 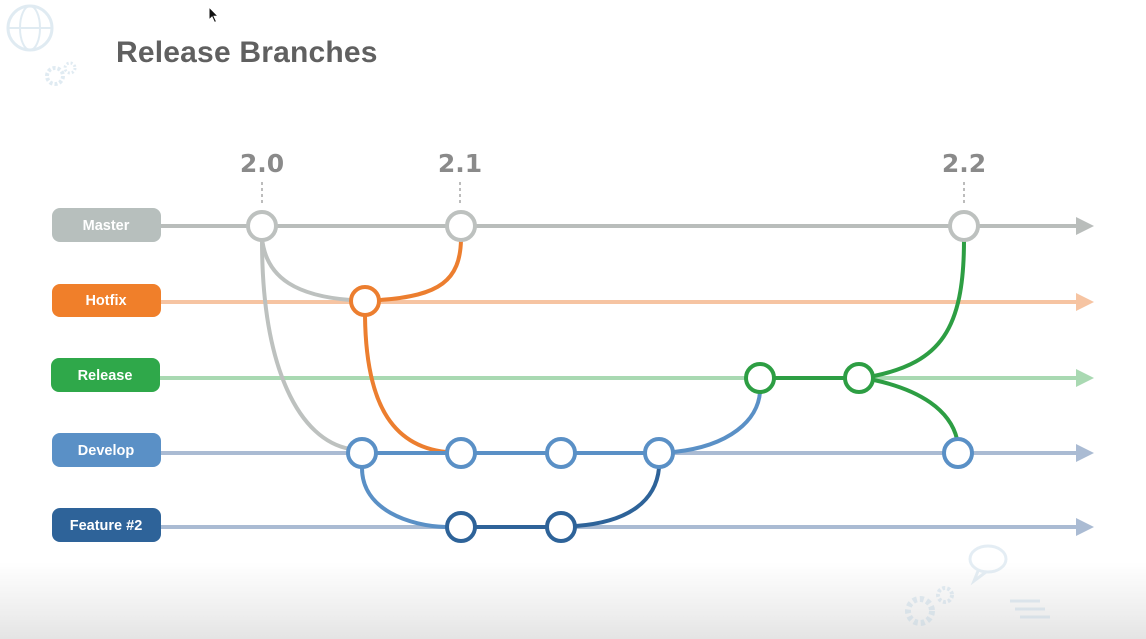 What do you see at coordinates (915, 409) in the screenshot?
I see `connector-release-to-develop` at bounding box center [915, 409].